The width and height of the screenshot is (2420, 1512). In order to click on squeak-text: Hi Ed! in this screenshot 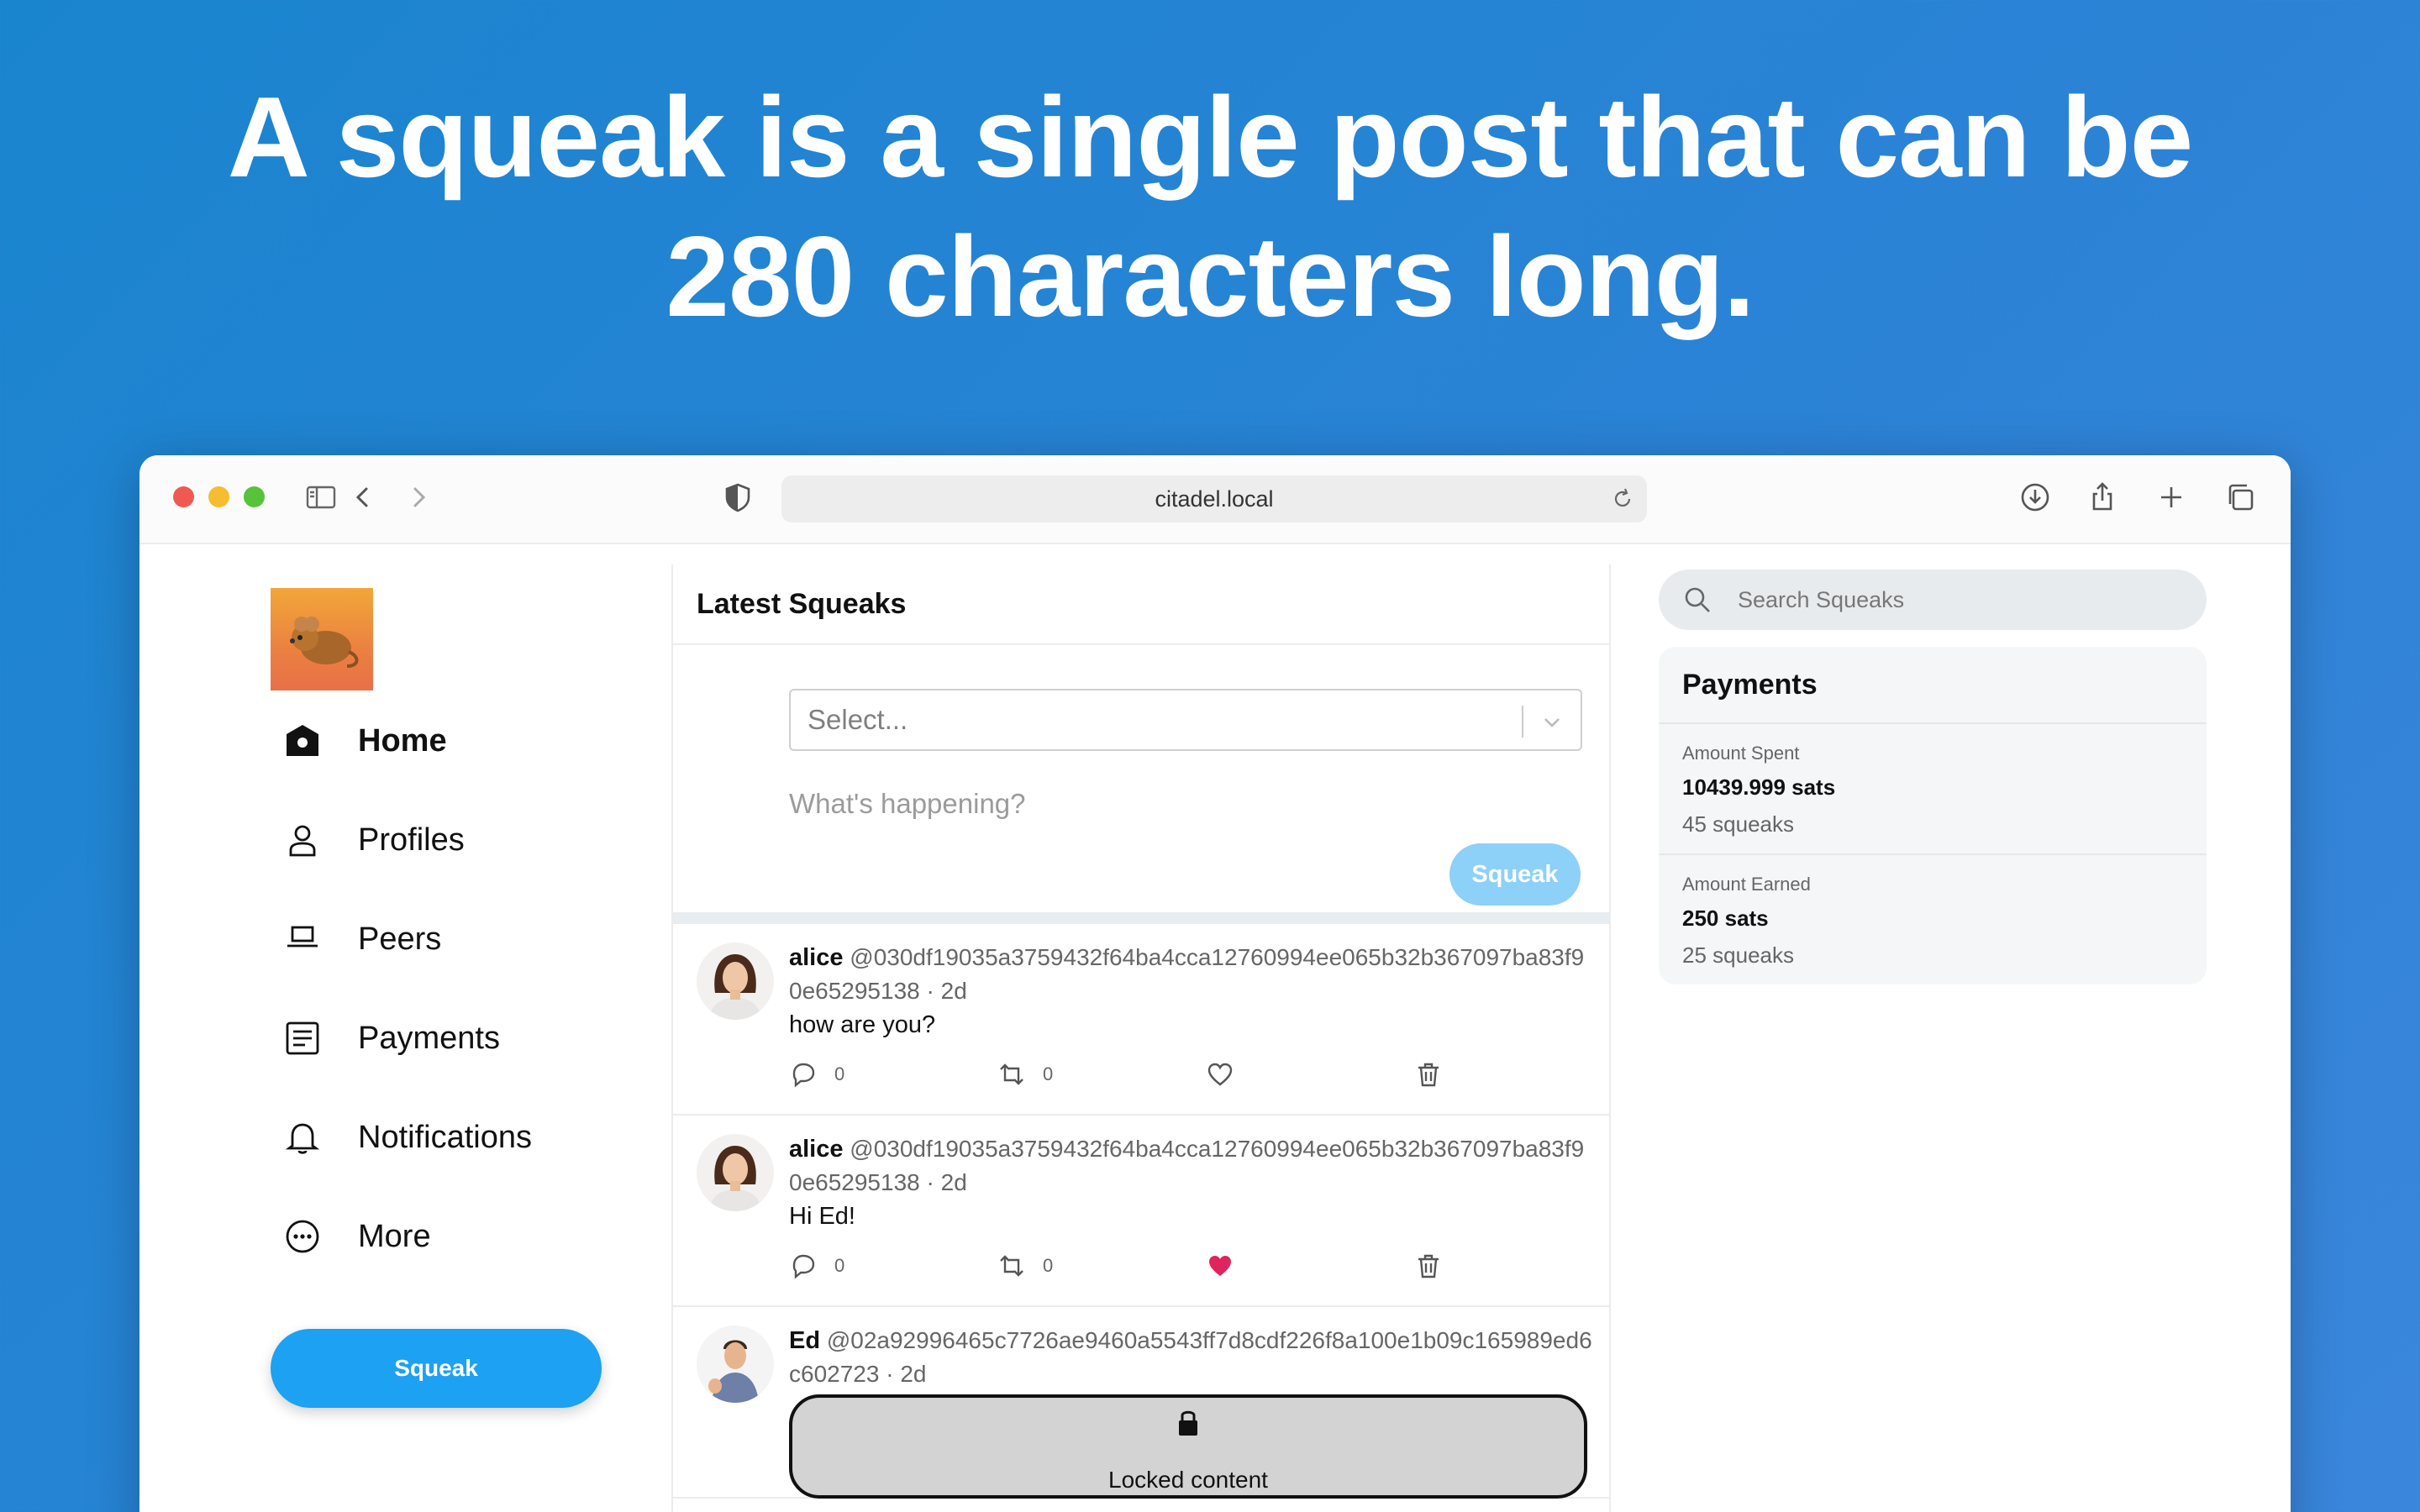, I will do `click(822, 1216)`.